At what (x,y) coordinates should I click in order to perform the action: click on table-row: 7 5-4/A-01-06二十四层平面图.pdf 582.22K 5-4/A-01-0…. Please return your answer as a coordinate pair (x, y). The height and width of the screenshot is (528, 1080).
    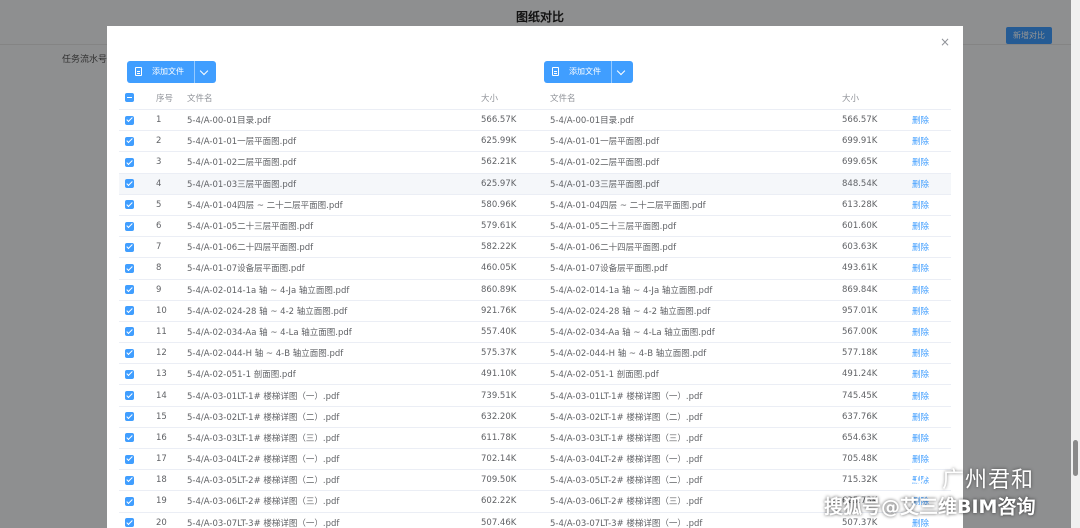
    Looking at the image, I should click on (535, 248).